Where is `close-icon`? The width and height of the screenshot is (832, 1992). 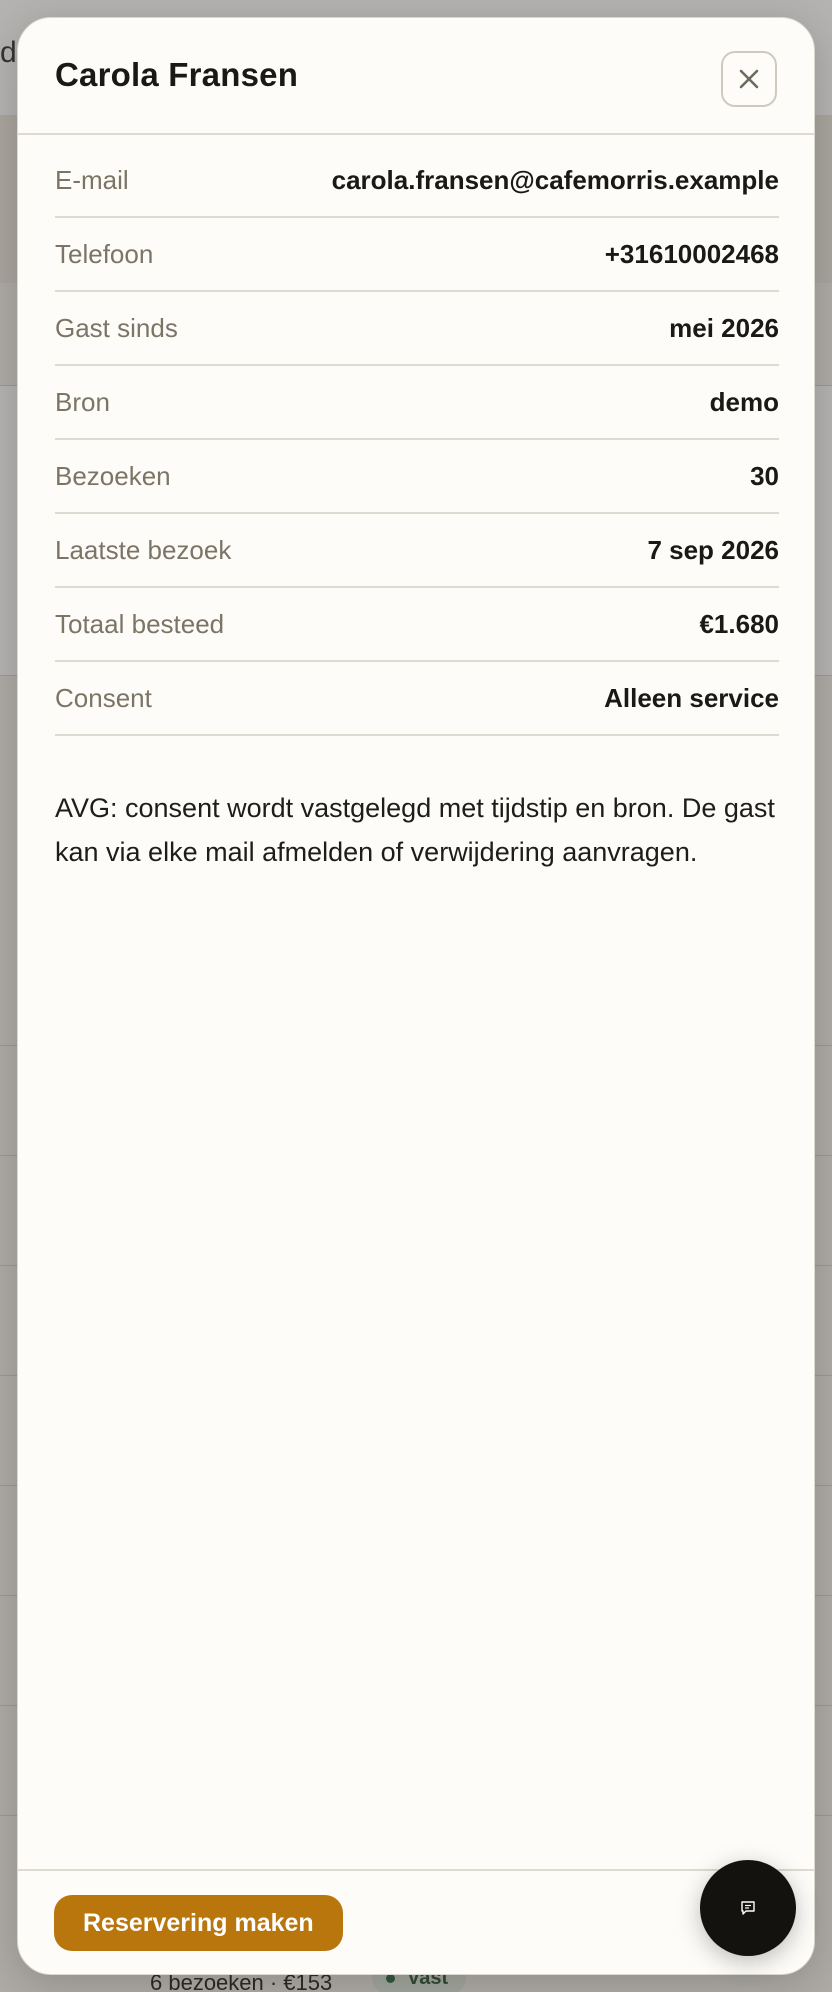
close-icon is located at coordinates (749, 79).